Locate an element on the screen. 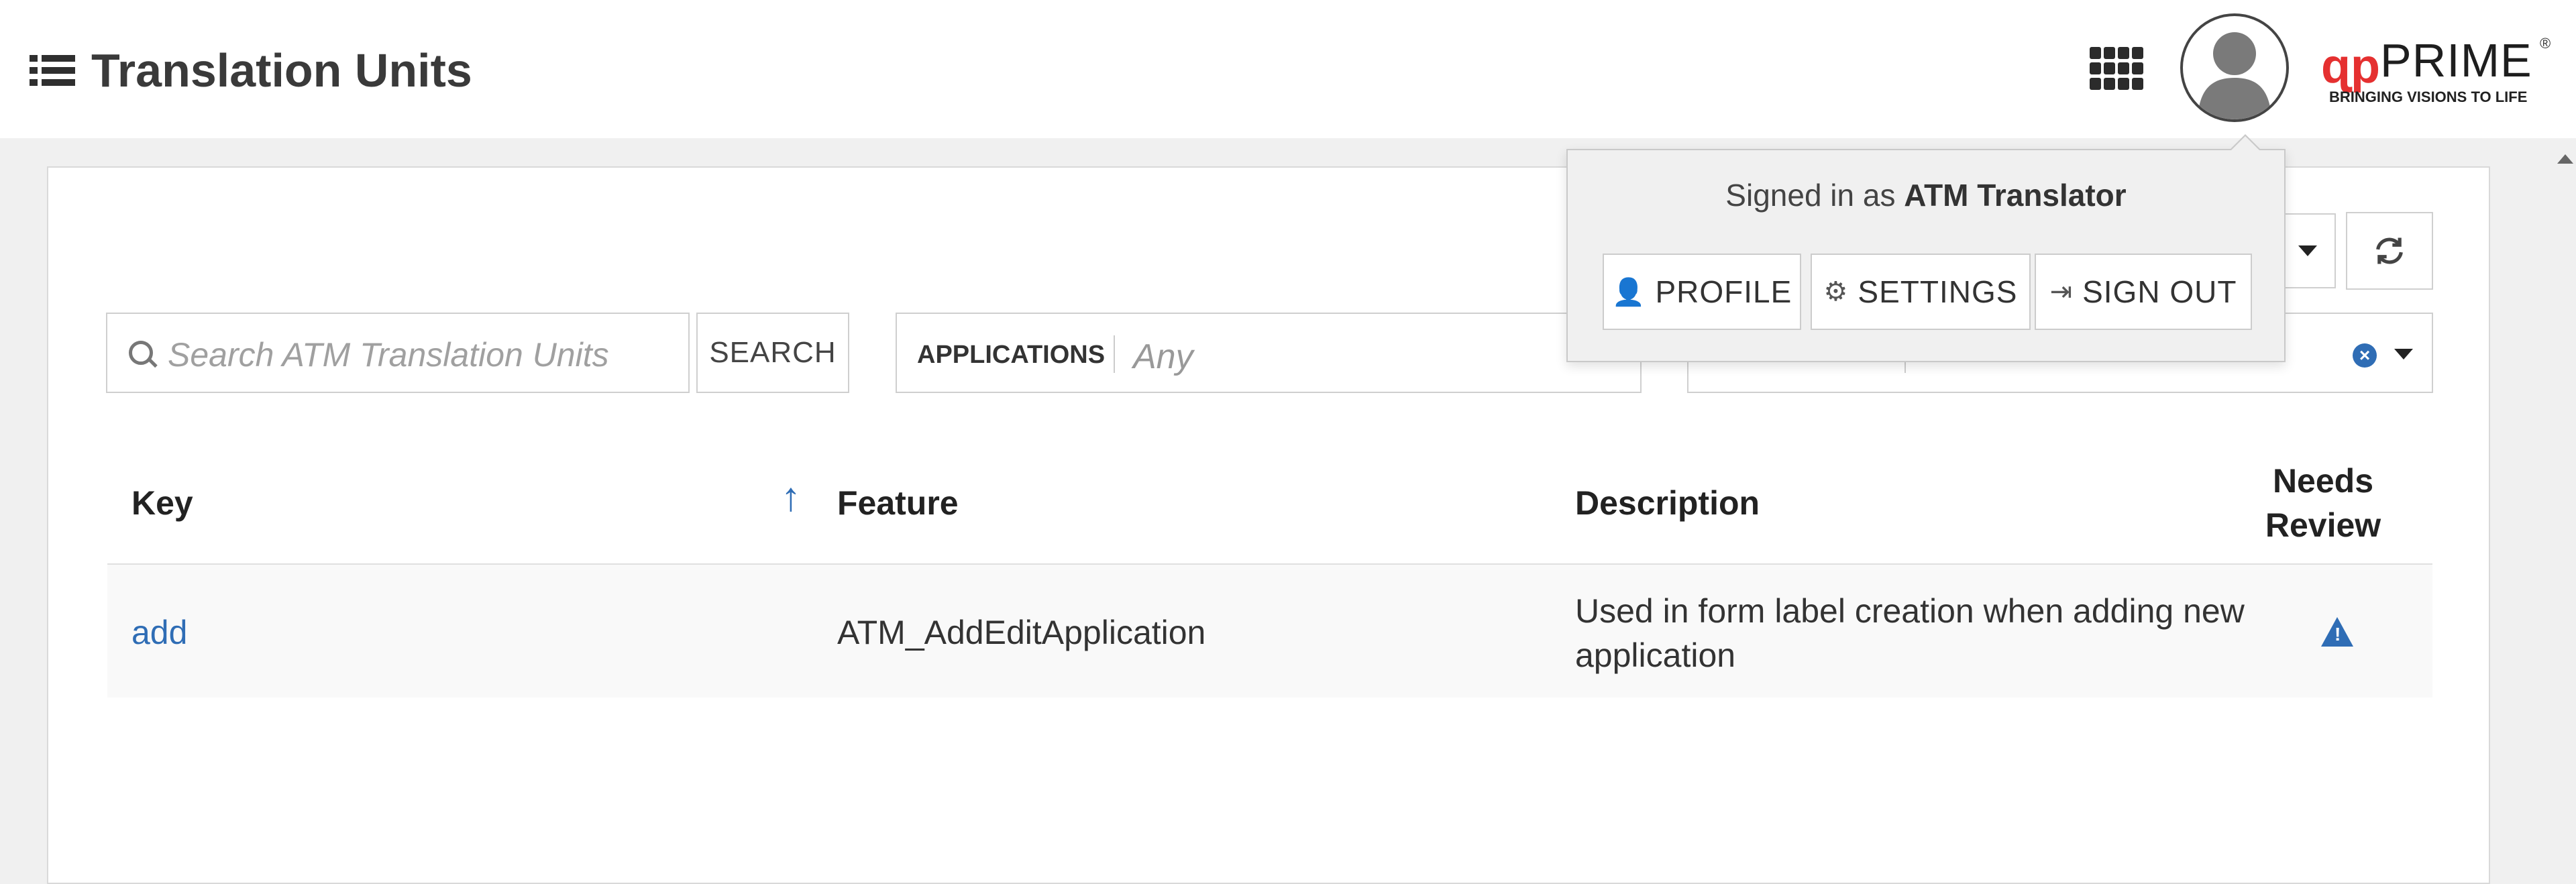  feature-cell: ATM_AddEditApplication is located at coordinates (1021, 632).